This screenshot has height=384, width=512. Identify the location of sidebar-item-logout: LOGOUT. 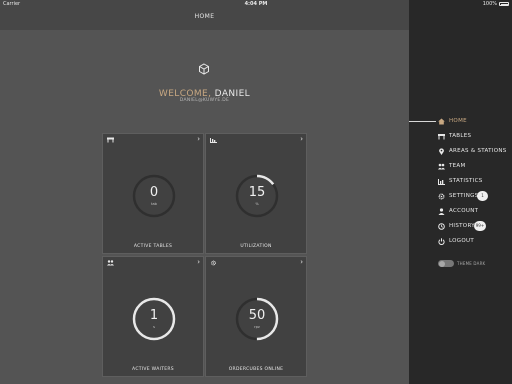
(456, 241).